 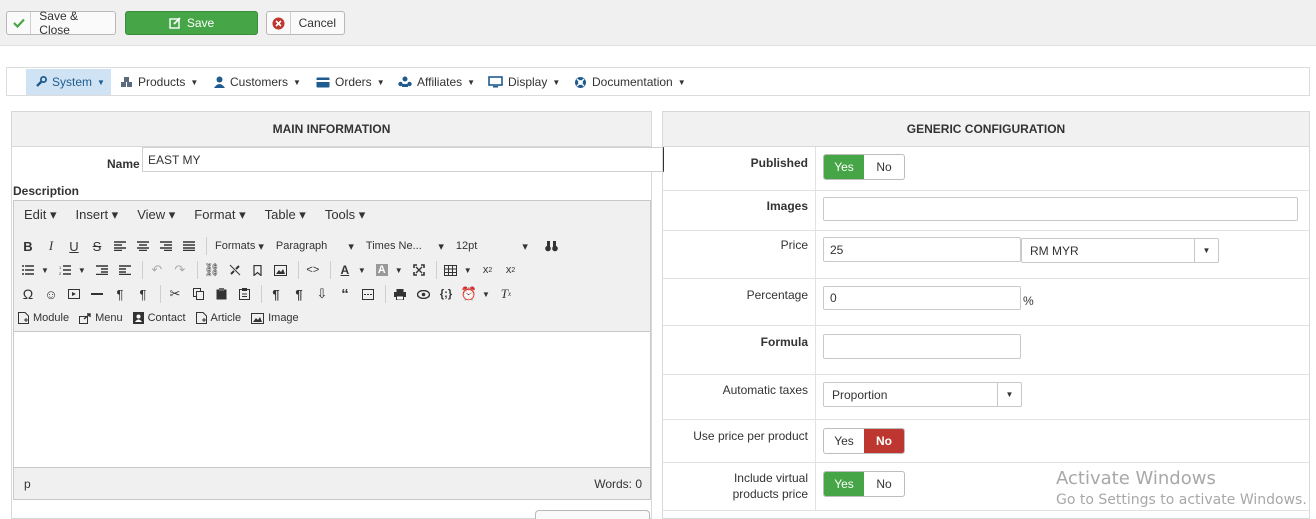 What do you see at coordinates (244, 294) in the screenshot?
I see `paste-text-icon` at bounding box center [244, 294].